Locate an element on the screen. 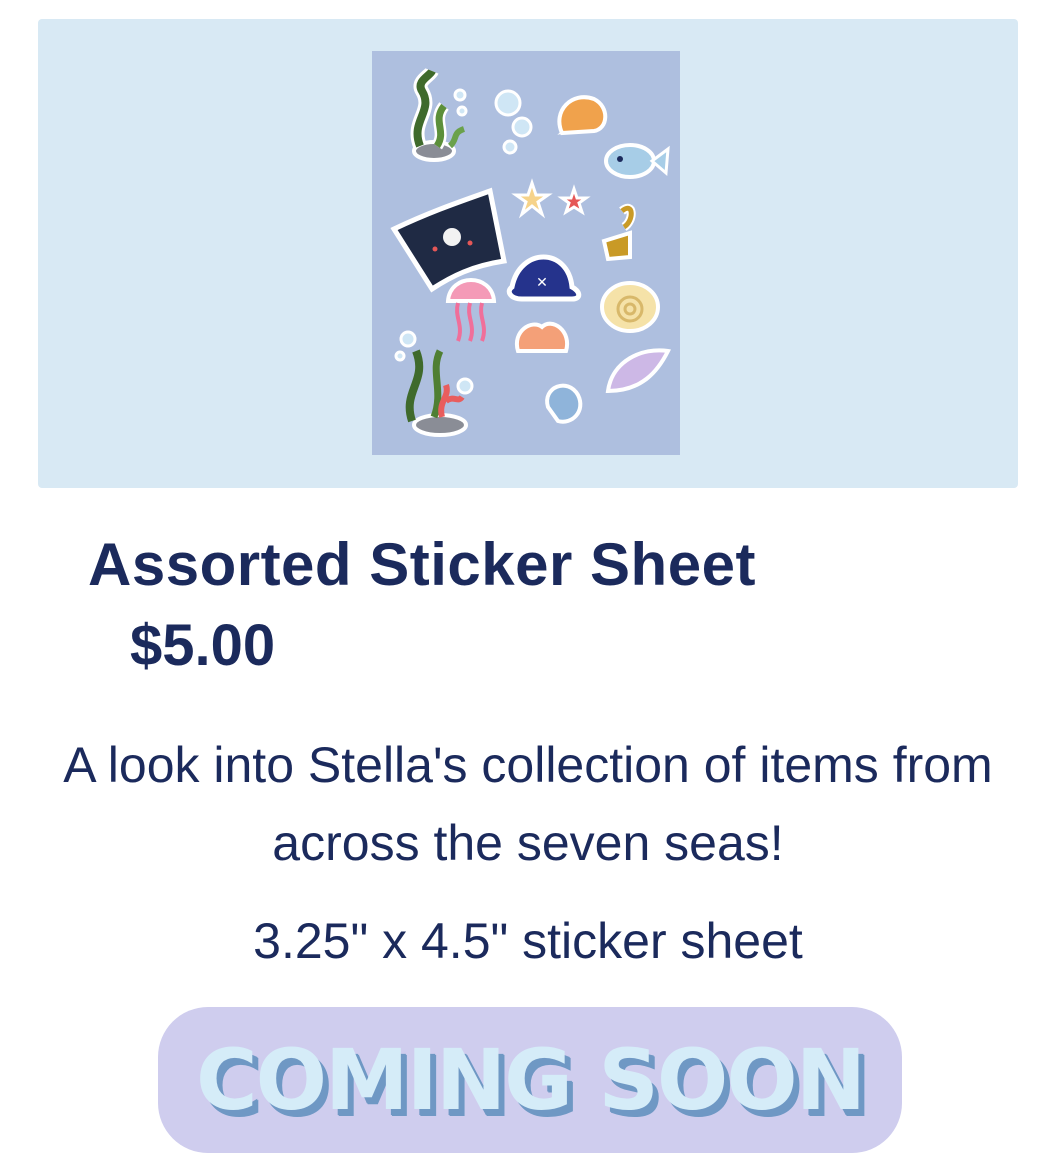 The width and height of the screenshot is (1056, 1172). product-size: 3.25" x 4.5" sticker sheet is located at coordinates (528, 941).